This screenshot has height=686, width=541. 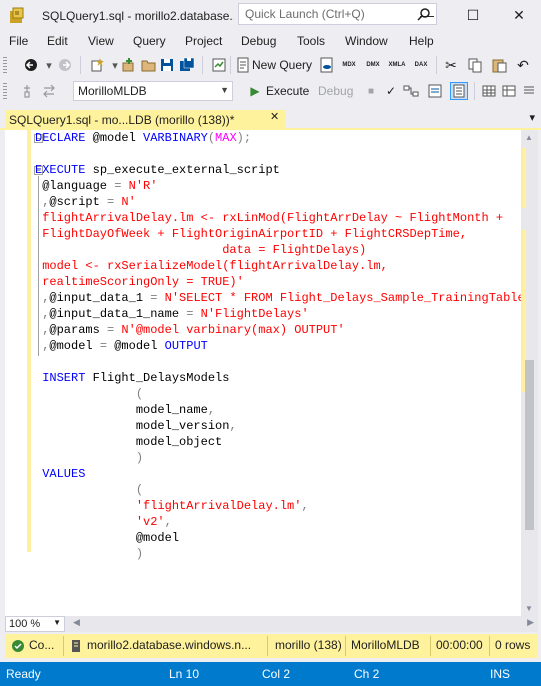 I want to click on code-line: @language = N'R', so click(x=96, y=186).